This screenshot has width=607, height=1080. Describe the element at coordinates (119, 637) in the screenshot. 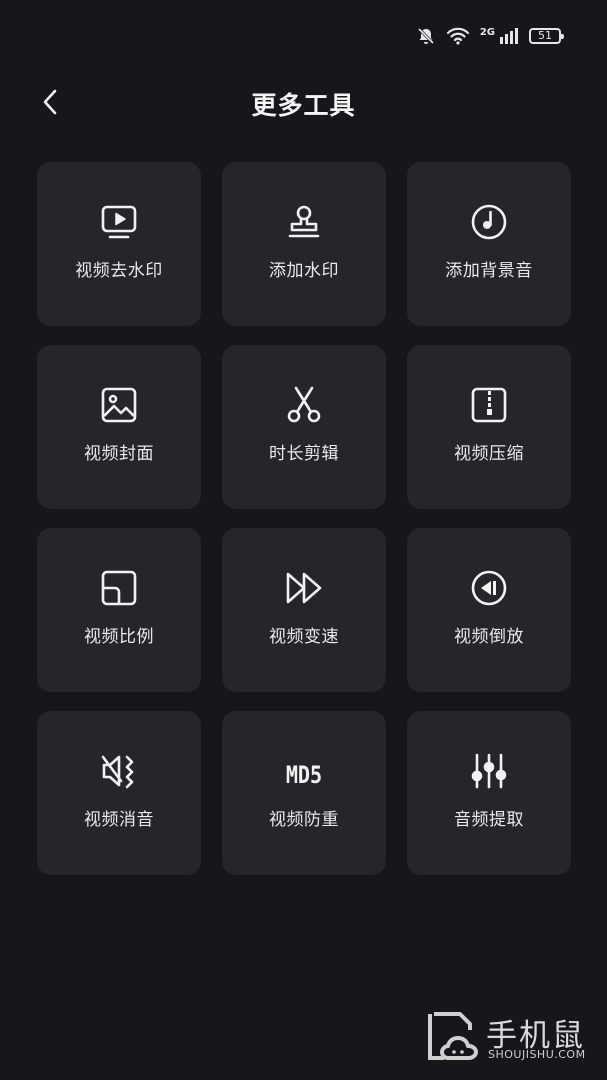

I see `tool-label: 视频比例` at that location.